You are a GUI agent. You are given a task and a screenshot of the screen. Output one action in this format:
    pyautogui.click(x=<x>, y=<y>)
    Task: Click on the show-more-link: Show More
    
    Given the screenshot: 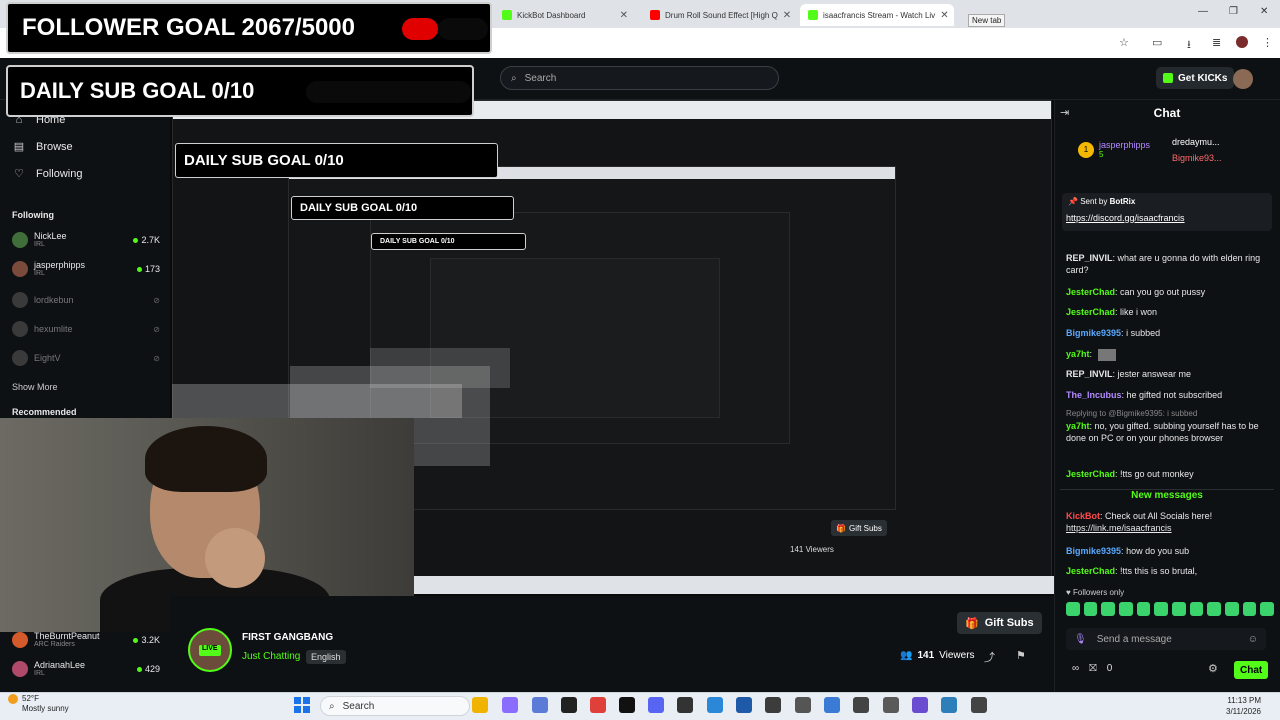 What is the action you would take?
    pyautogui.click(x=35, y=387)
    